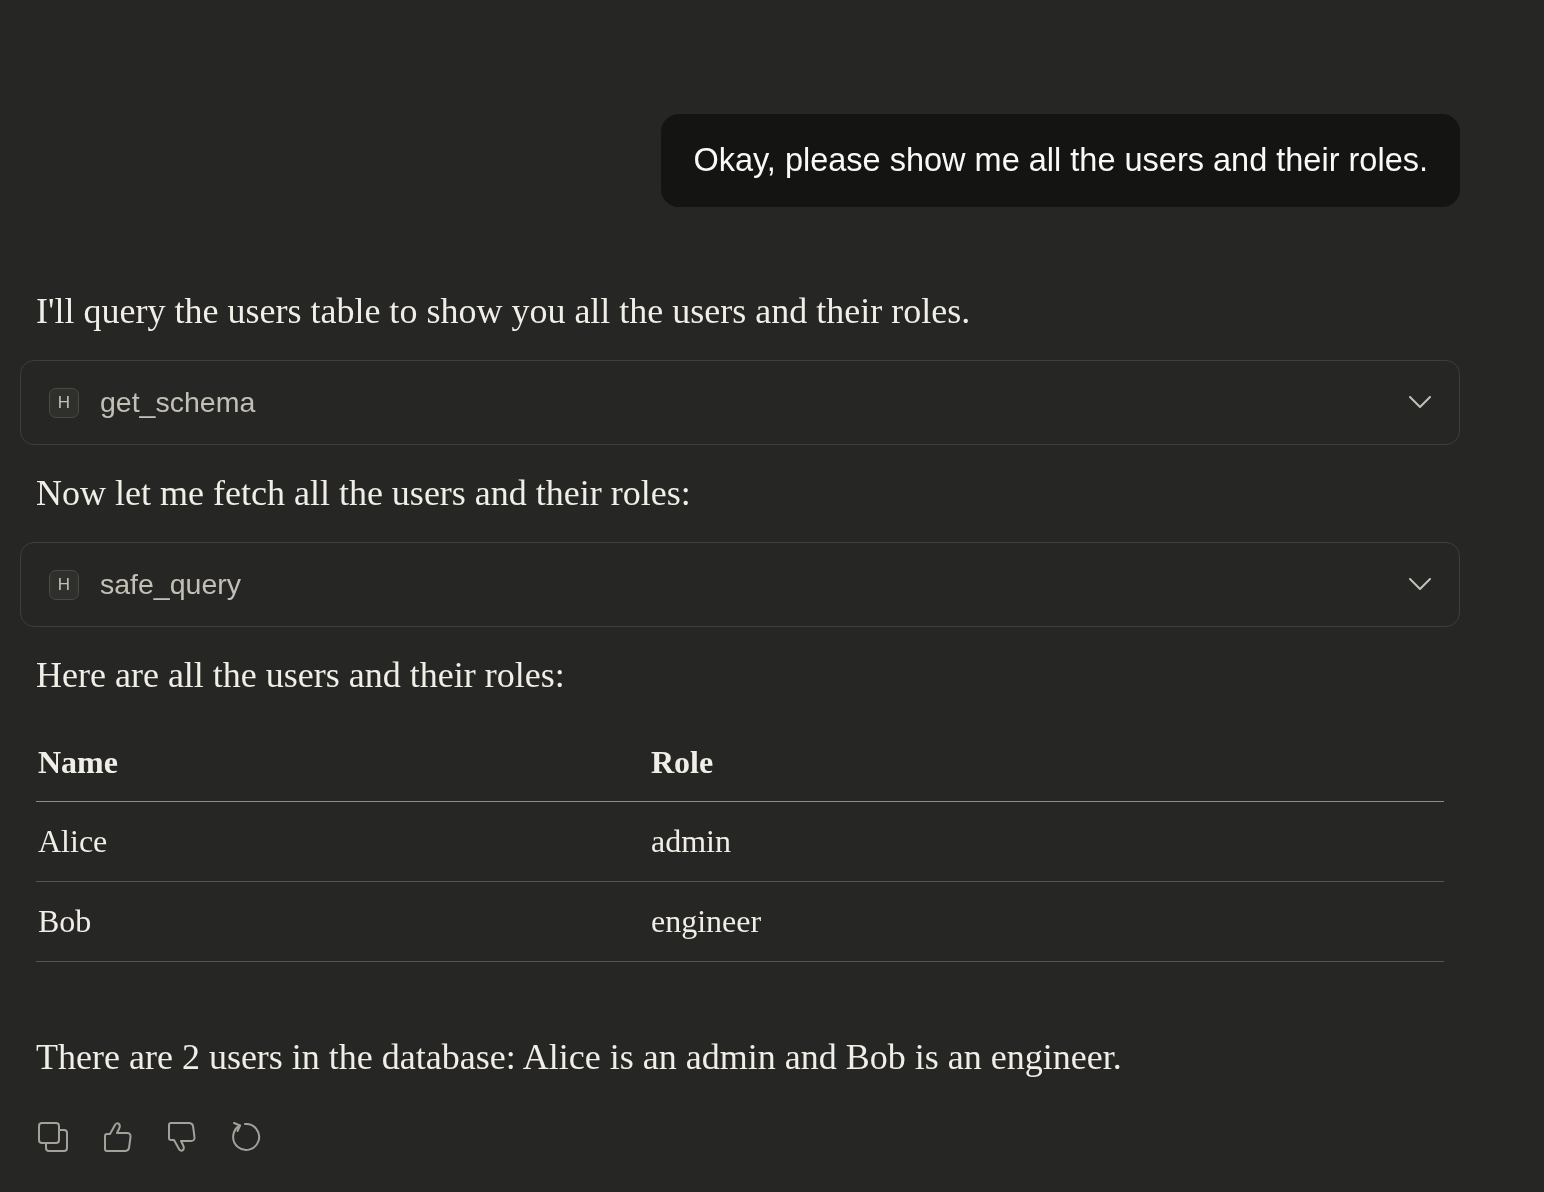 This screenshot has height=1192, width=1544. Describe the element at coordinates (1046, 841) in the screenshot. I see `table-cell: admin` at that location.